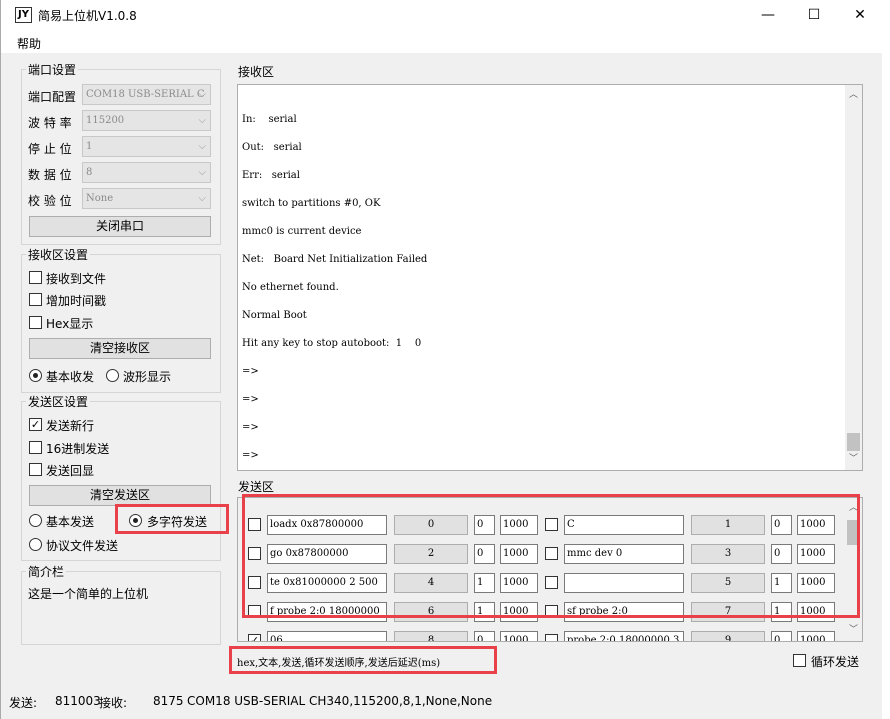 Image resolution: width=890 pixels, height=719 pixels. What do you see at coordinates (89, 146) in the screenshot?
I see `stop-bits-value: 1` at bounding box center [89, 146].